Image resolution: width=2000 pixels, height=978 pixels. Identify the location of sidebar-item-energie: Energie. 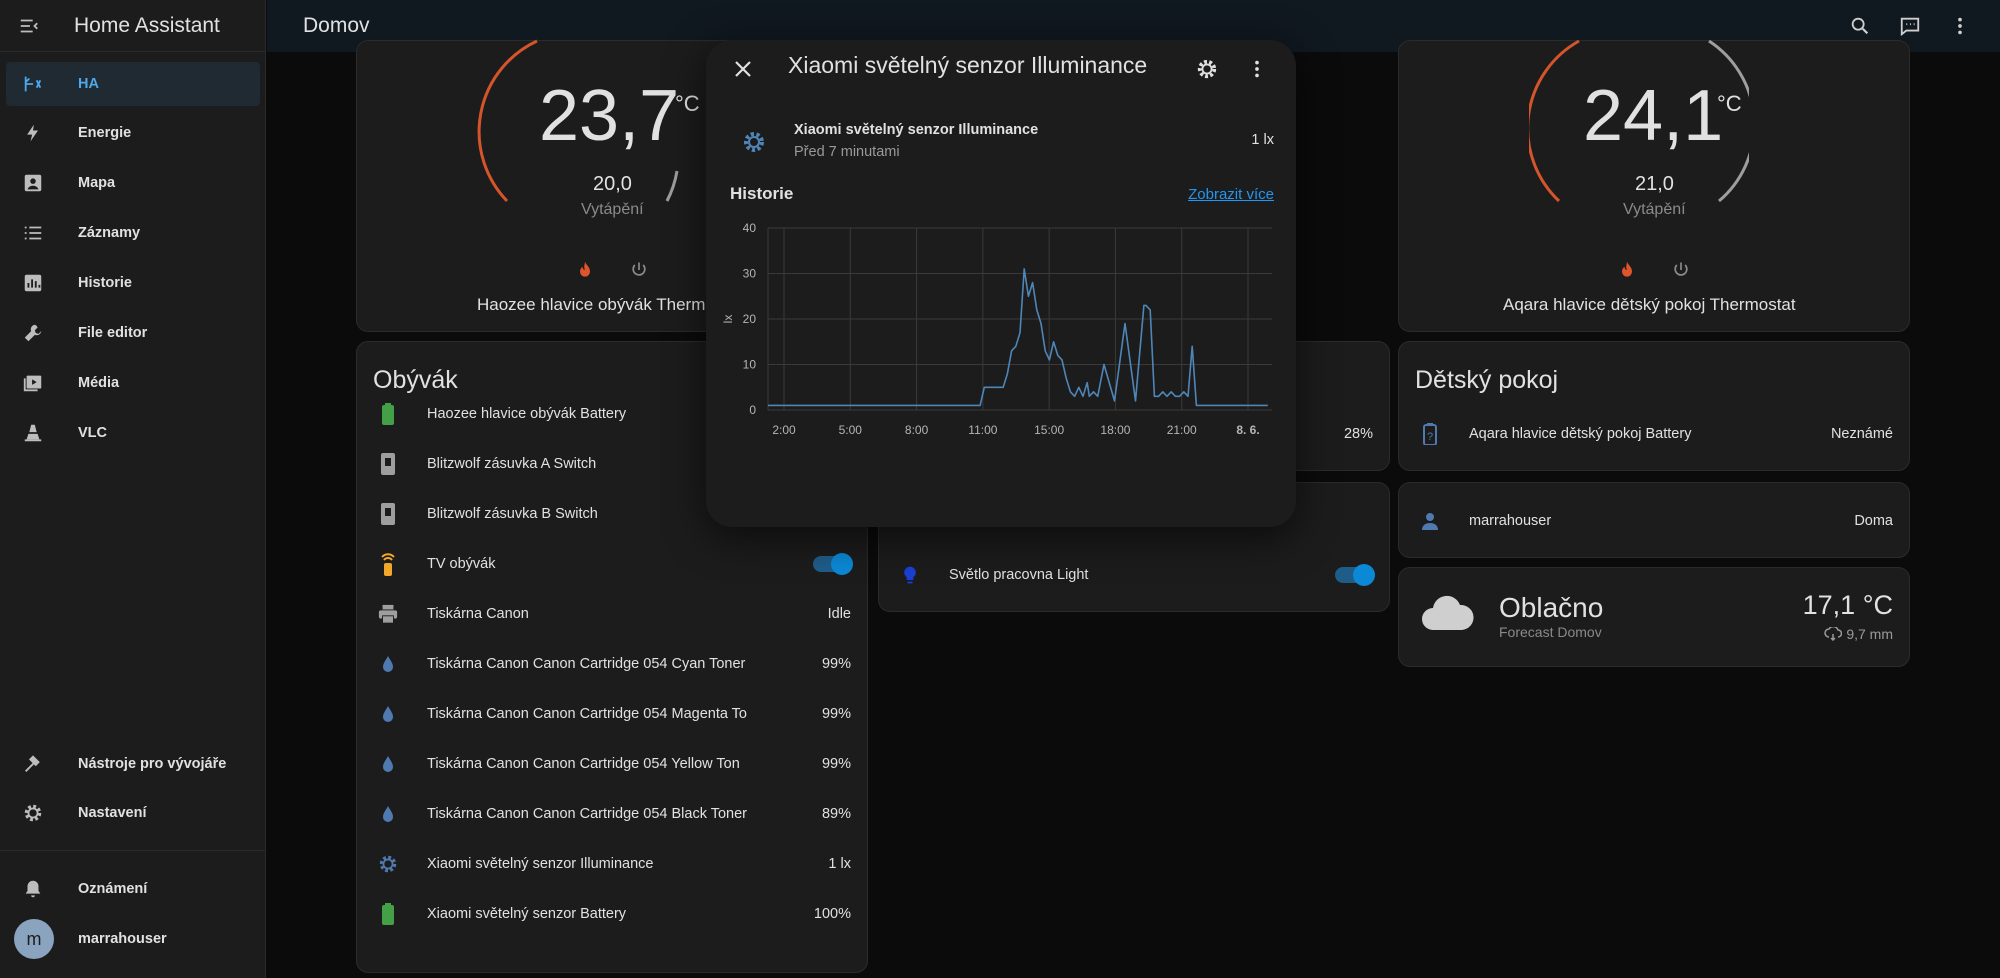
(133, 133).